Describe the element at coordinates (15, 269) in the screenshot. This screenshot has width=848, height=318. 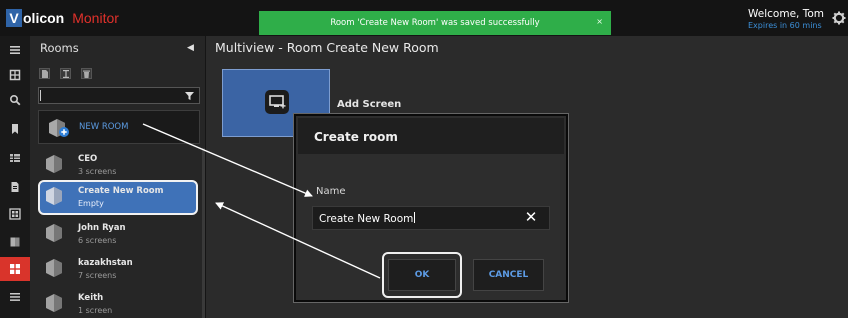
I see `rooms-icon` at that location.